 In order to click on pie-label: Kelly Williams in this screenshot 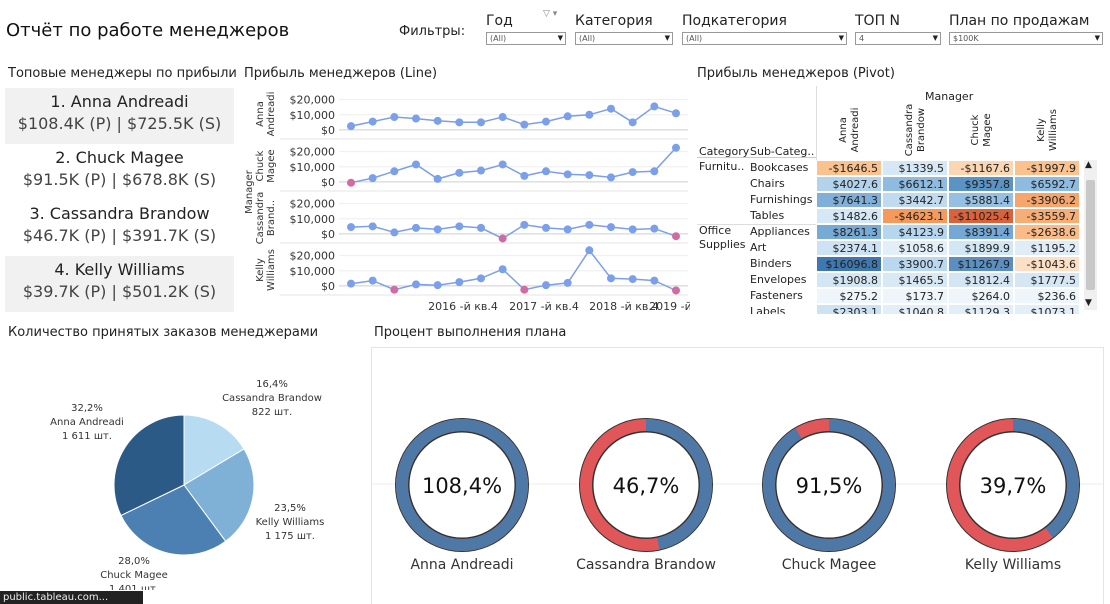, I will do `click(290, 522)`.